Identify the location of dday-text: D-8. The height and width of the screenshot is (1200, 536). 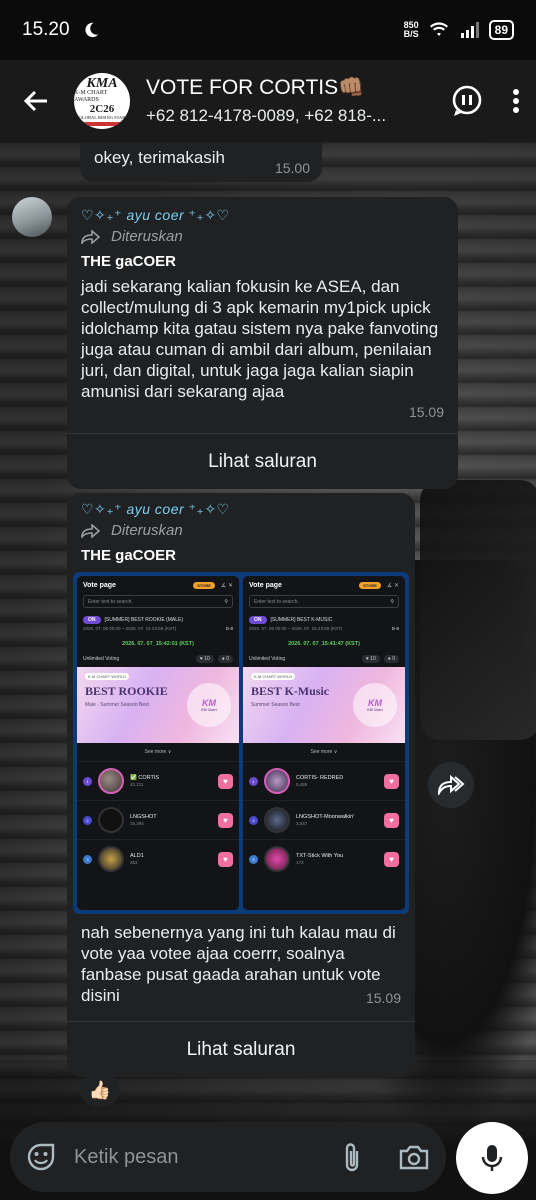
(395, 628).